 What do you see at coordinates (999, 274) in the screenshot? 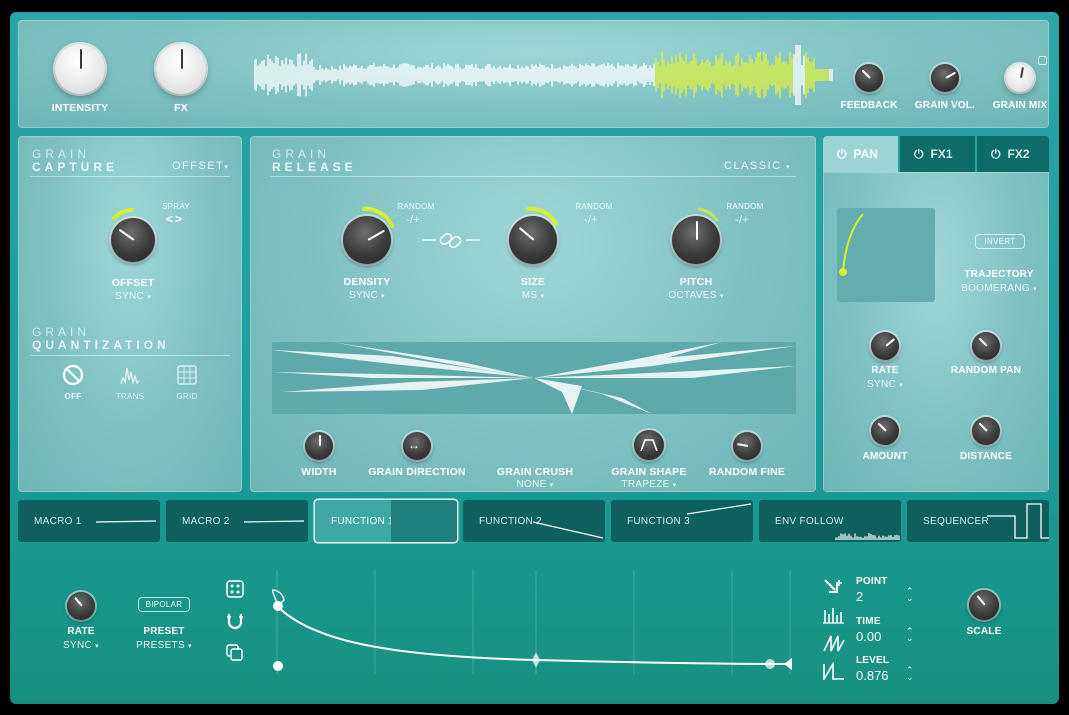
I see `trajectory-label: TRAJECTORY` at bounding box center [999, 274].